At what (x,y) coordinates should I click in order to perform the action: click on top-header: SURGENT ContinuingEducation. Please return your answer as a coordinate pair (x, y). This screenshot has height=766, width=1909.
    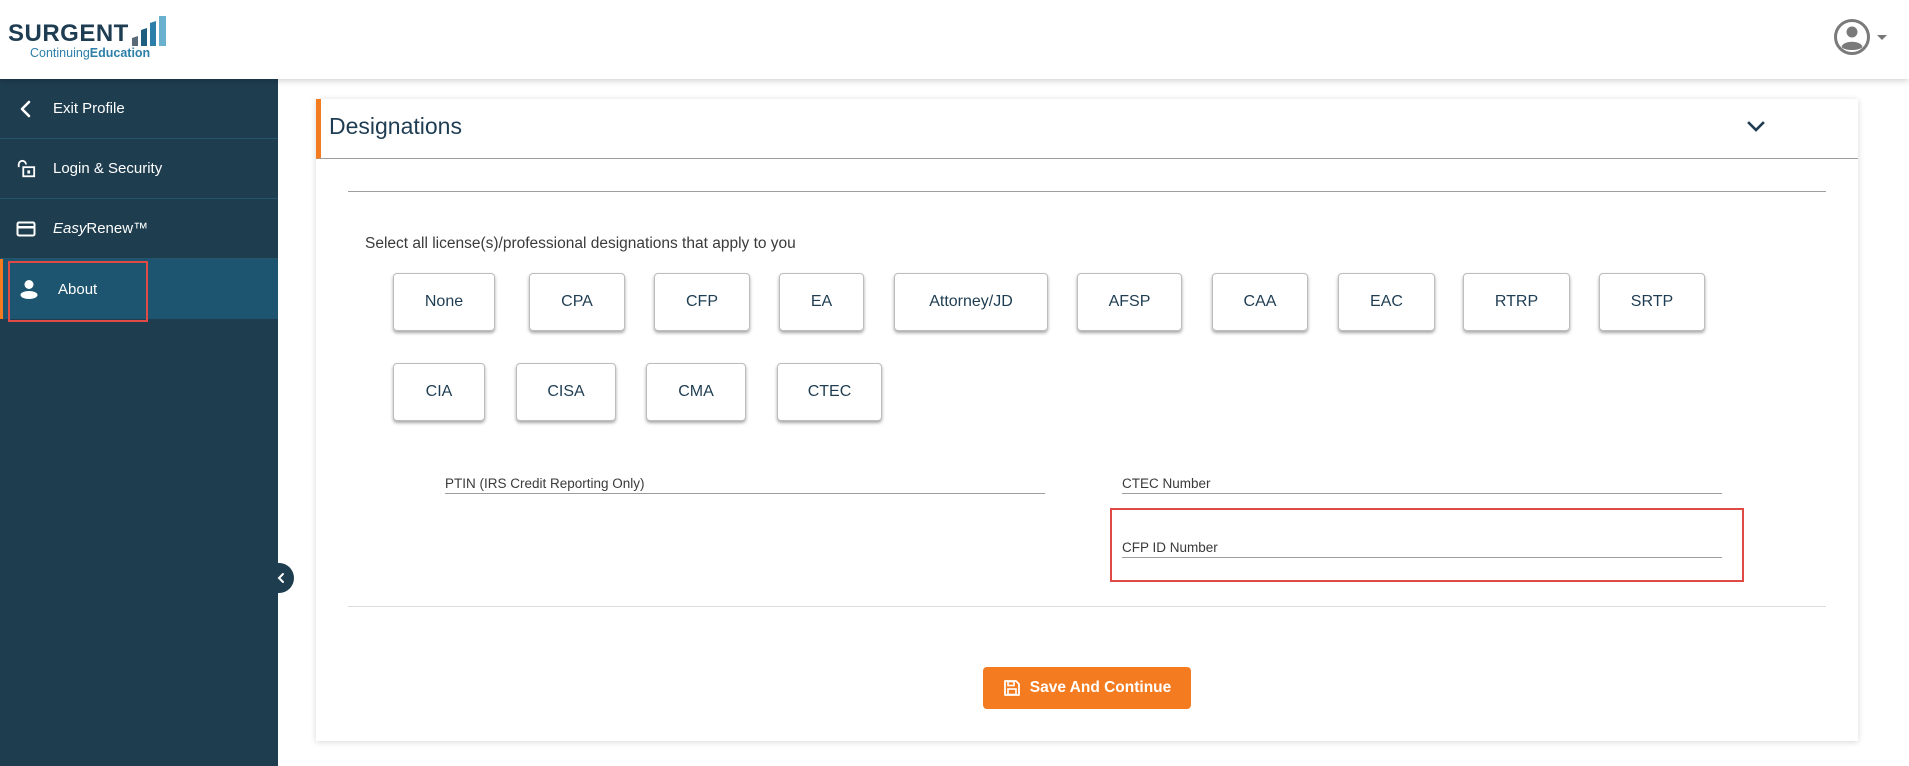
    Looking at the image, I should click on (954, 39).